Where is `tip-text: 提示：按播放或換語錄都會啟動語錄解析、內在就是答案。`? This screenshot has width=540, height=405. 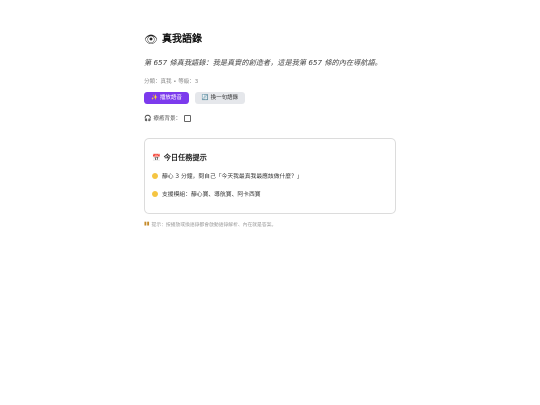 tip-text: 提示：按播放或換語錄都會啟動語錄解析、內在就是答案。 is located at coordinates (214, 225).